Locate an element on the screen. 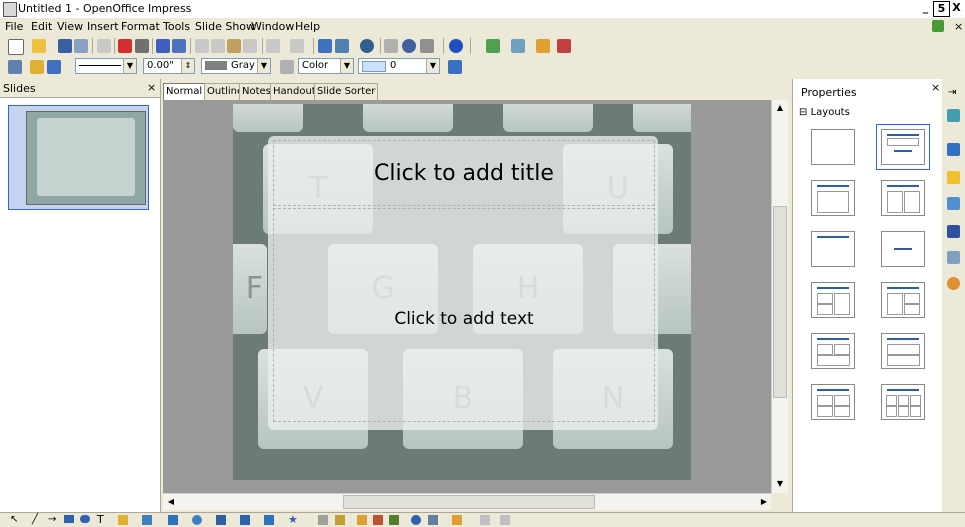  presentation-icon is located at coordinates (564, 46).